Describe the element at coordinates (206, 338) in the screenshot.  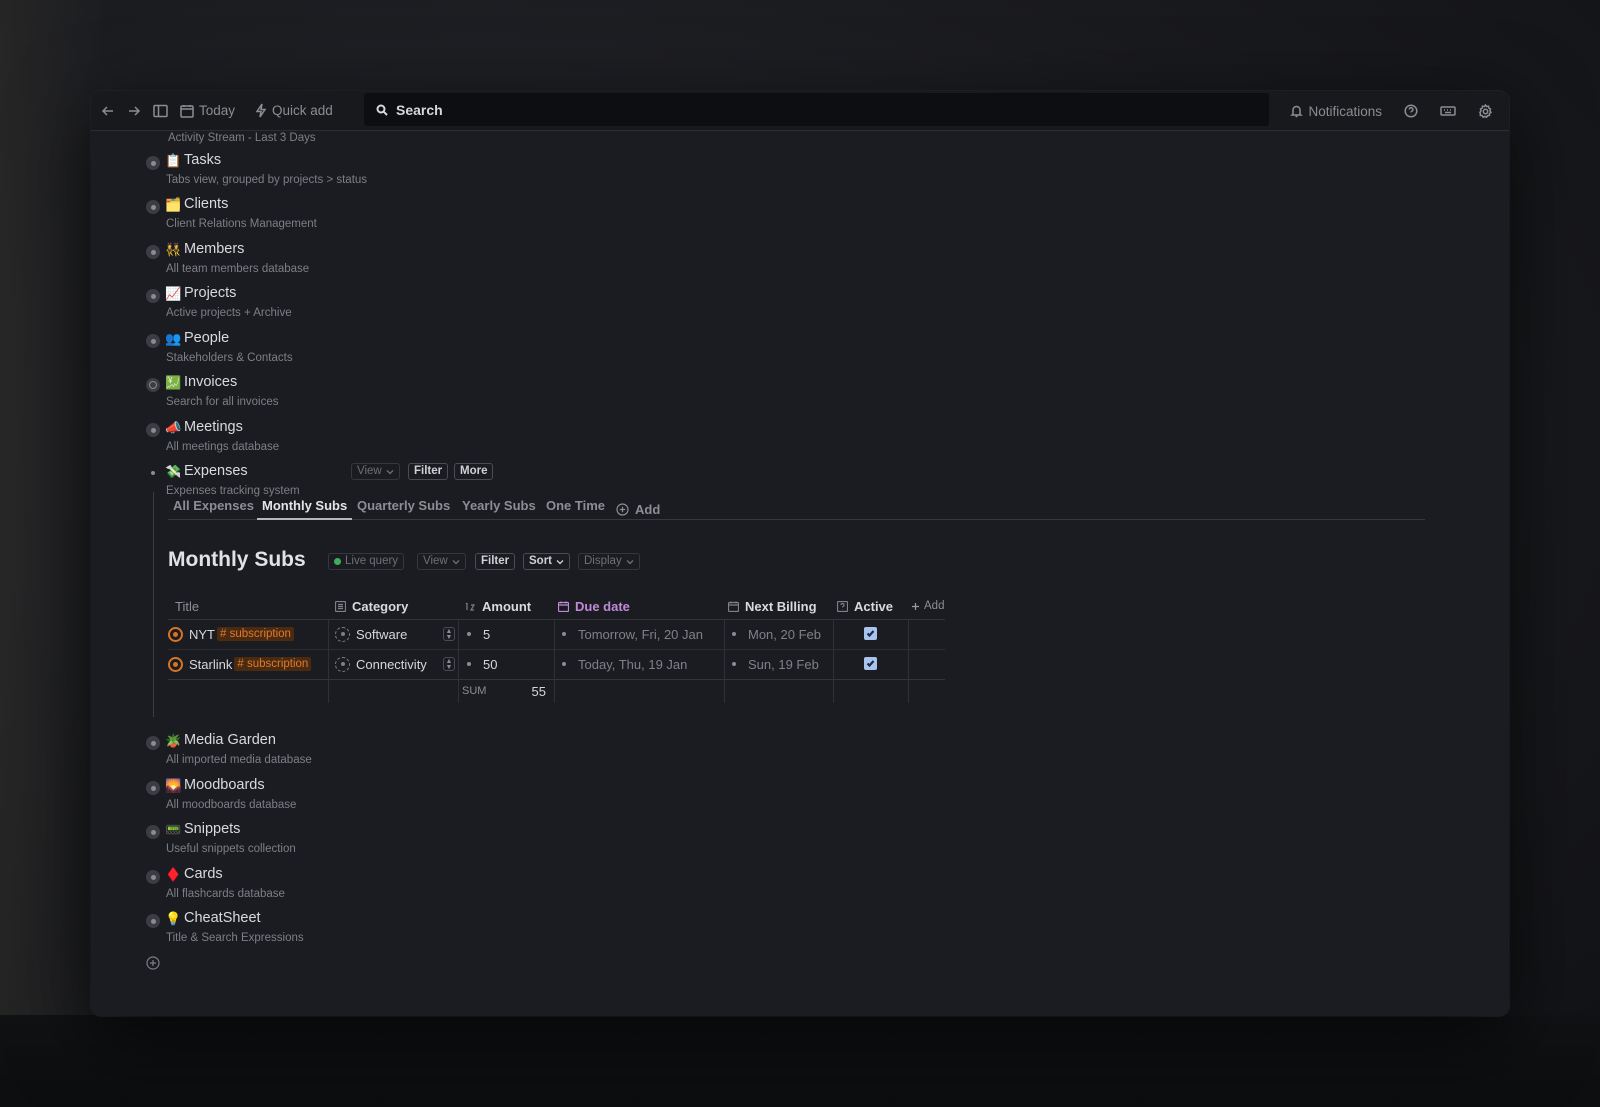
I see `item-title: People` at that location.